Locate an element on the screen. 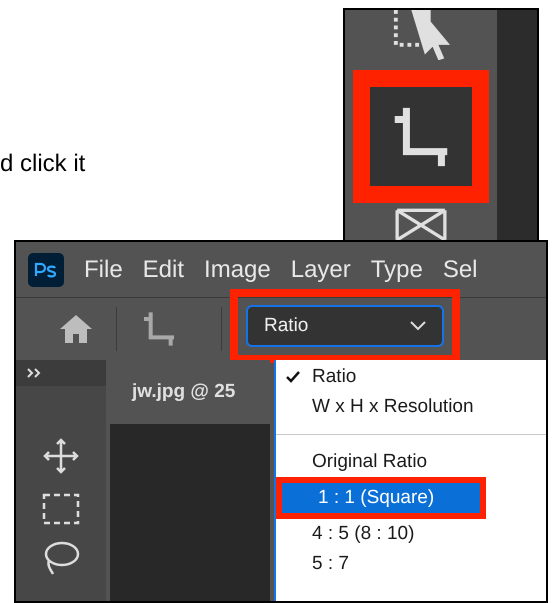  menu-item: Edit is located at coordinates (163, 270).